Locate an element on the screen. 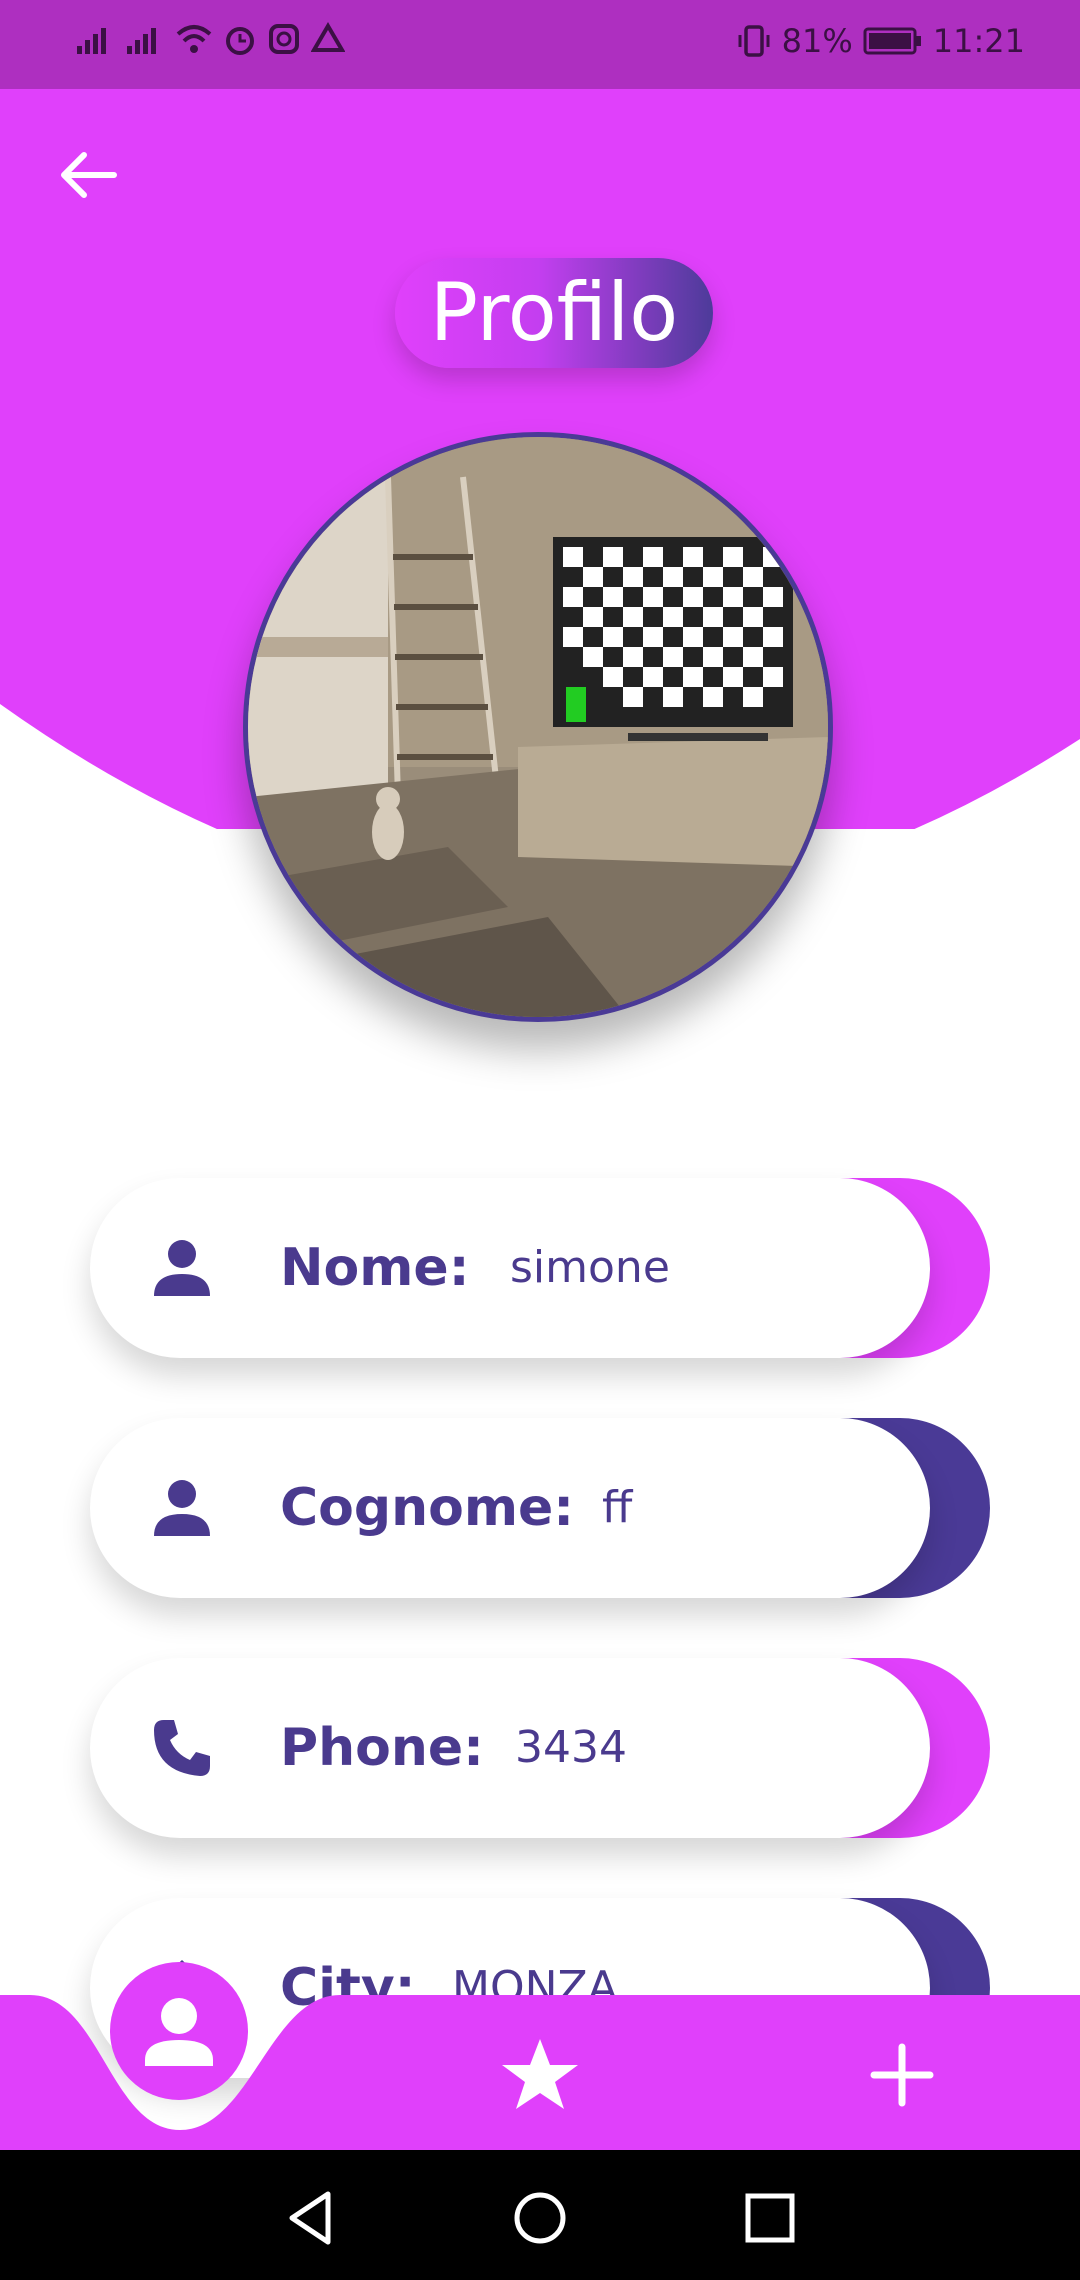 The height and width of the screenshot is (2280, 1080). status-icons-right: 81% 11:21 is located at coordinates (880, 41).